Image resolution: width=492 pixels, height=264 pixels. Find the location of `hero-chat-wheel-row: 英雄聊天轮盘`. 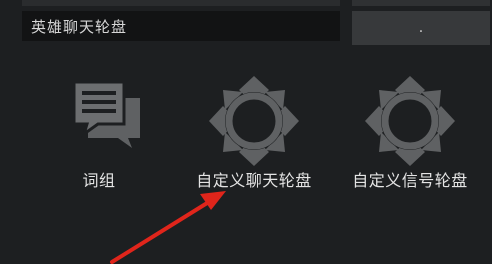

hero-chat-wheel-row: 英雄聊天轮盘 is located at coordinates (181, 26).